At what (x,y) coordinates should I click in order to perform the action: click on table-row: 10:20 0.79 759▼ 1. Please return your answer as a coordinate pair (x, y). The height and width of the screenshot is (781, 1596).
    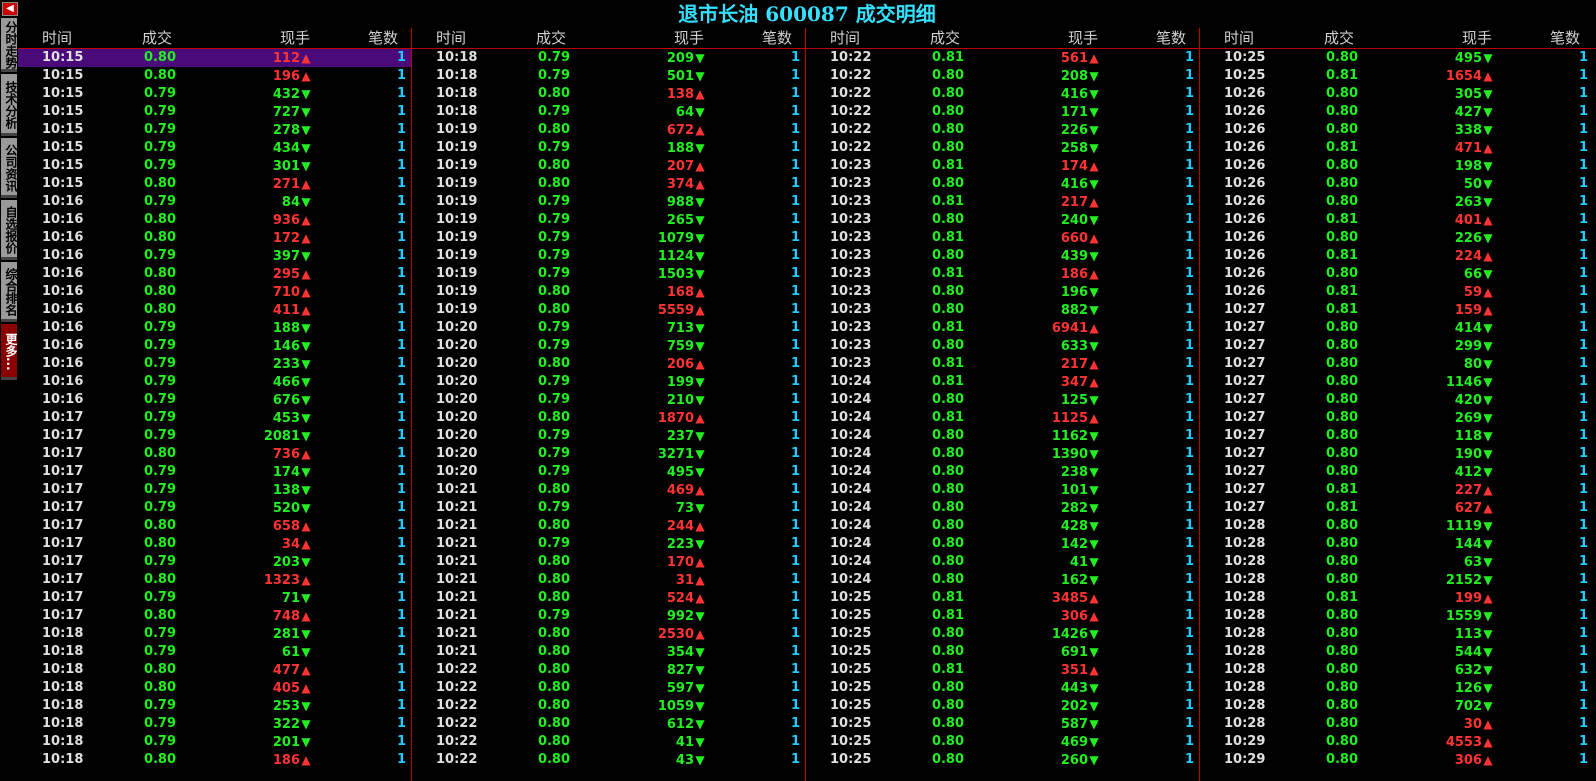
    Looking at the image, I should click on (608, 346).